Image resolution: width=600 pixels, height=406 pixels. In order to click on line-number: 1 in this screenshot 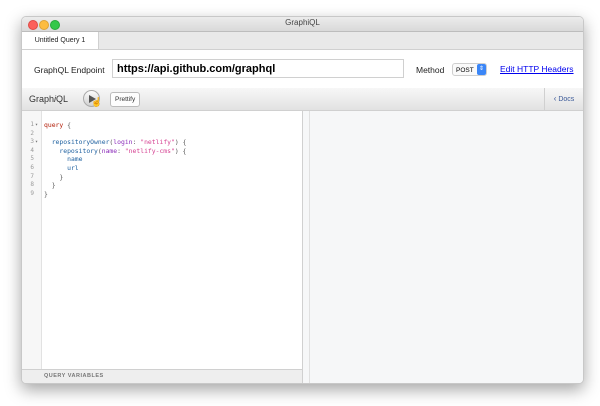, I will do `click(32, 124)`.